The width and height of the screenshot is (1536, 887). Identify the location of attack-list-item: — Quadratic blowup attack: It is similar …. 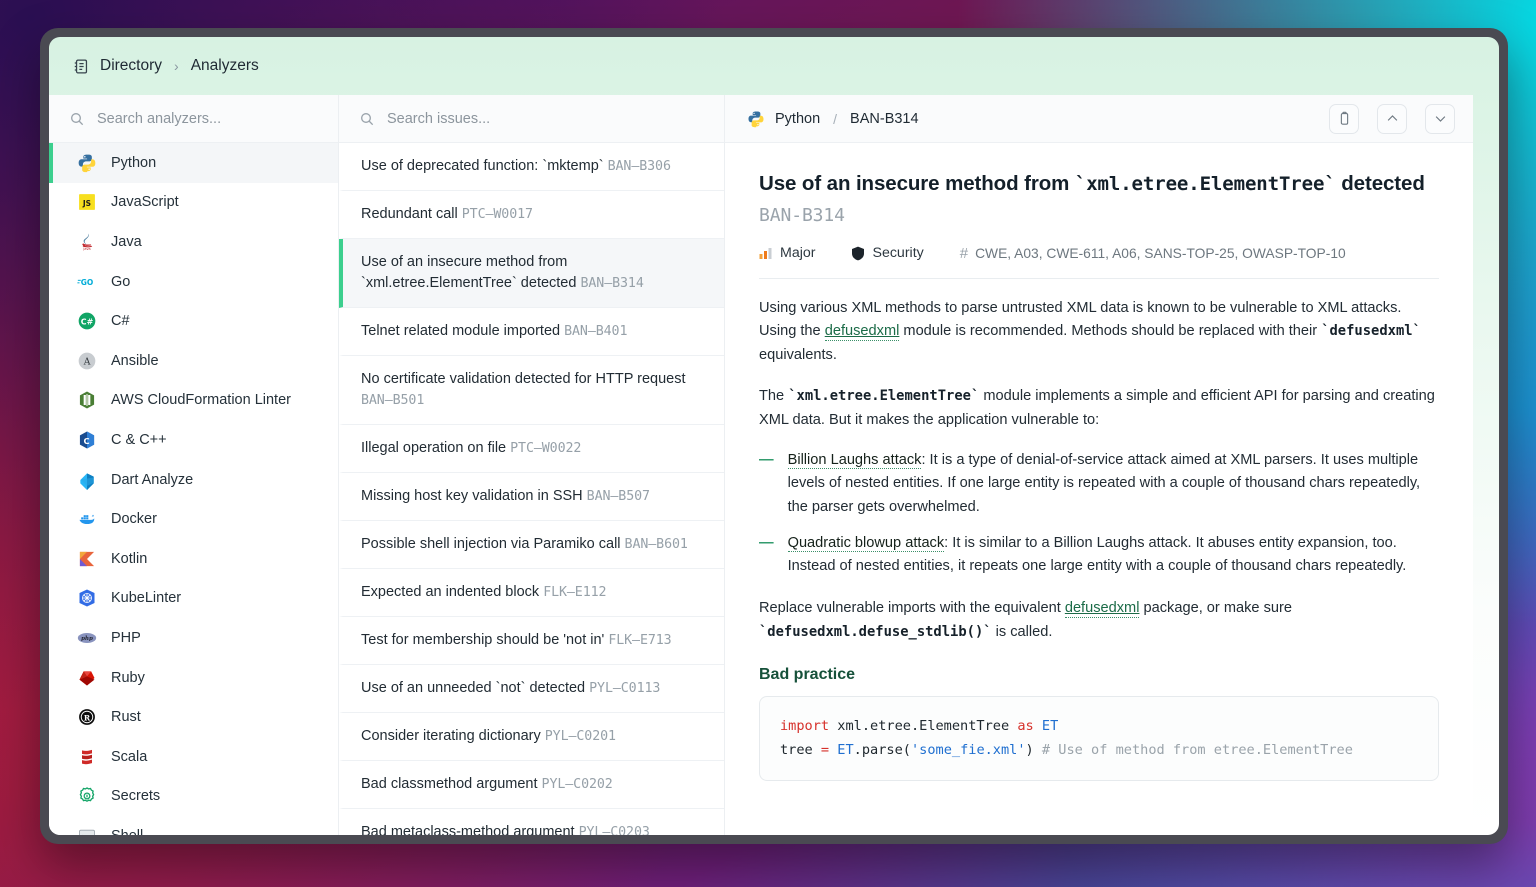
(1099, 555).